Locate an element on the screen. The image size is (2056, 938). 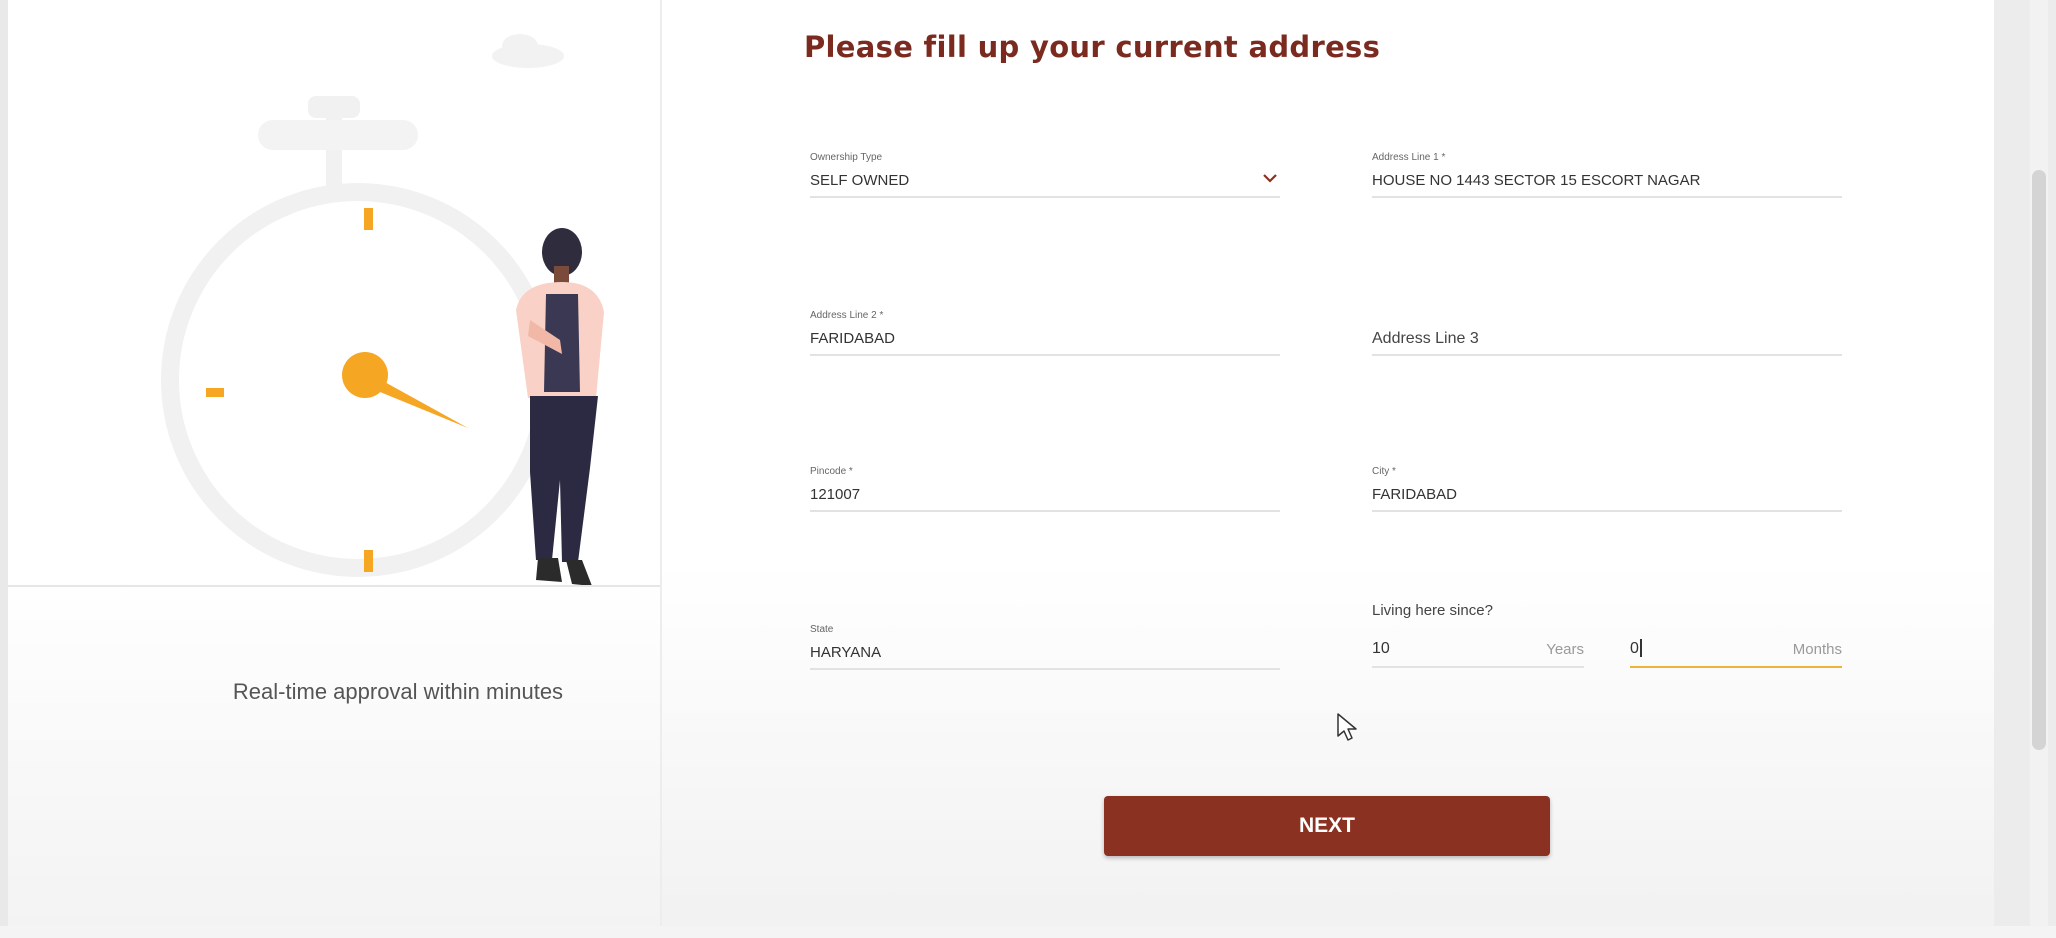
years-field: 10 Years is located at coordinates (1478, 652).